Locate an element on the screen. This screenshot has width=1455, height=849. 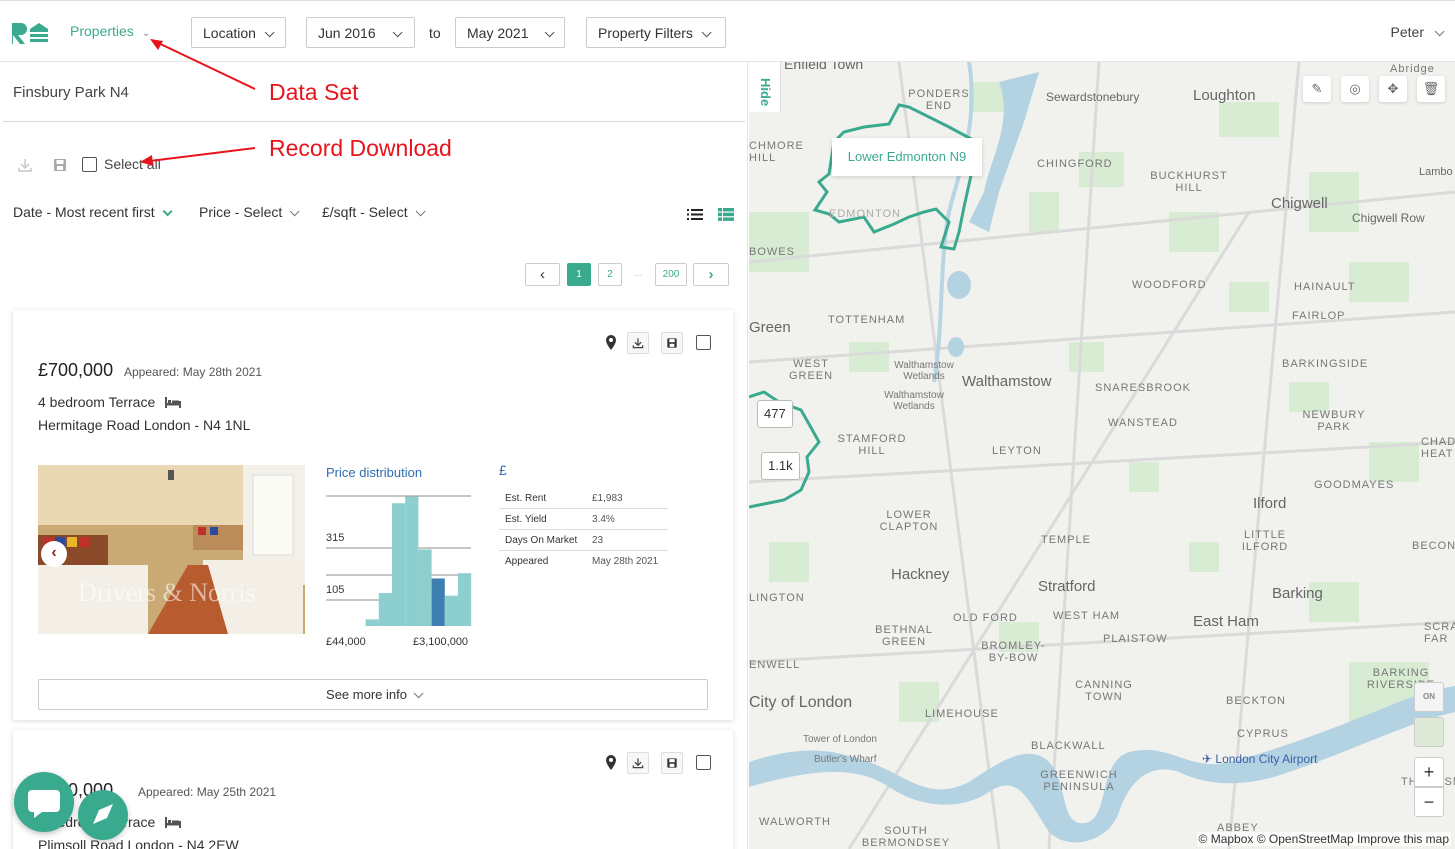
stat-value: £1,983 is located at coordinates (607, 498).